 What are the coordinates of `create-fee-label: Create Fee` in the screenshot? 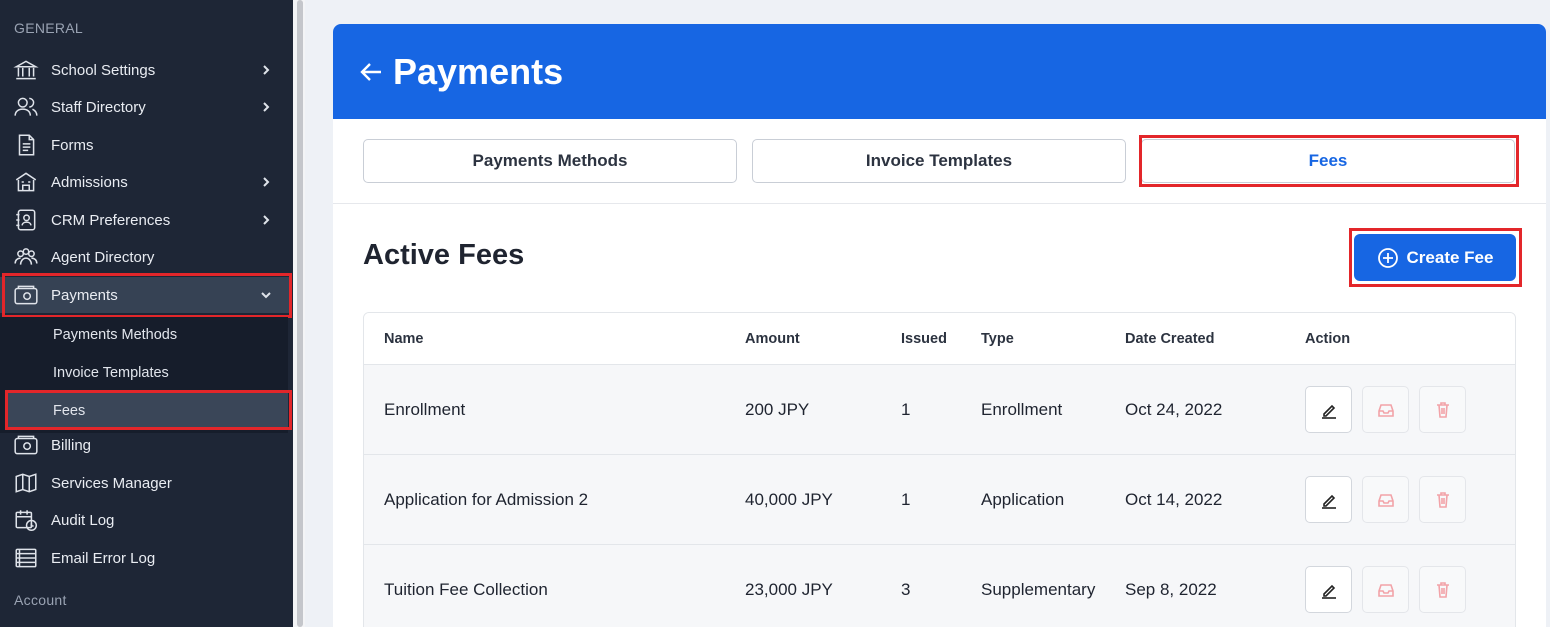 It's located at (1450, 257).